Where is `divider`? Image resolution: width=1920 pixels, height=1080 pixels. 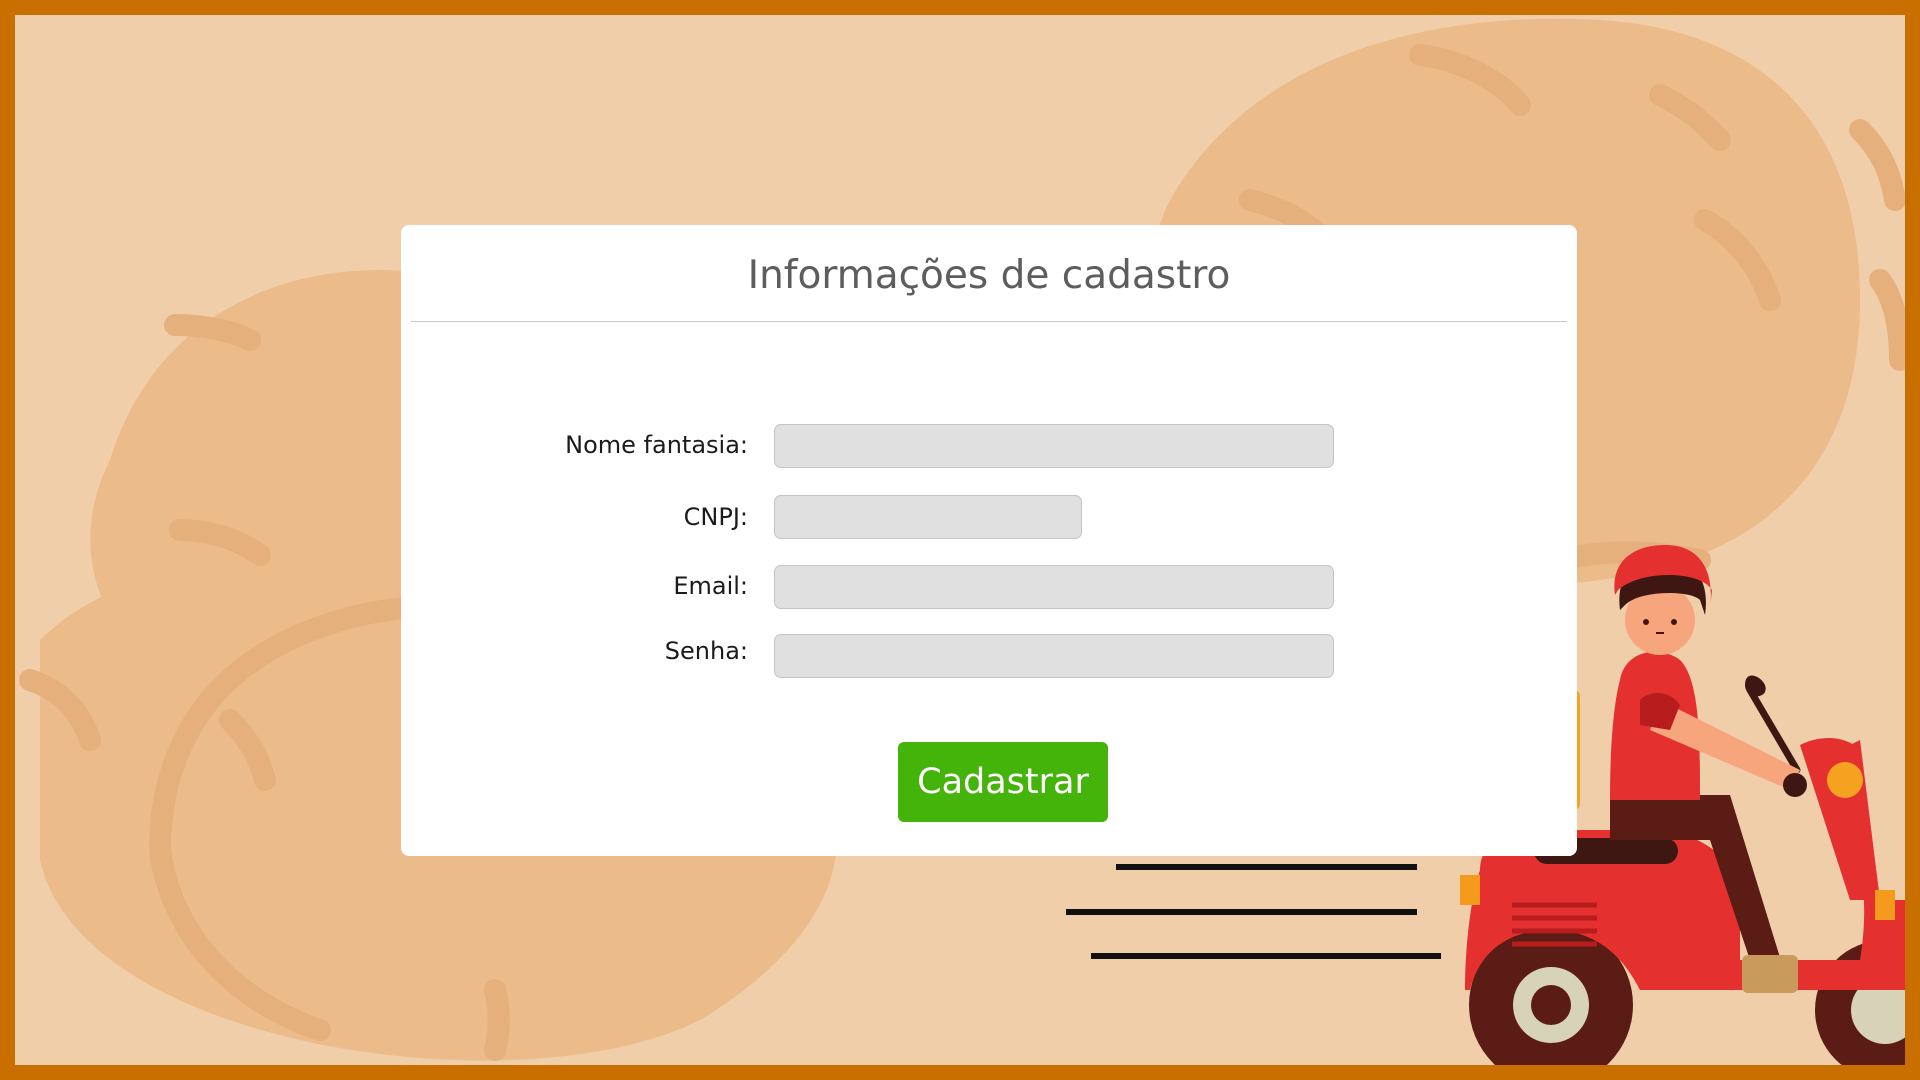
divider is located at coordinates (989, 321).